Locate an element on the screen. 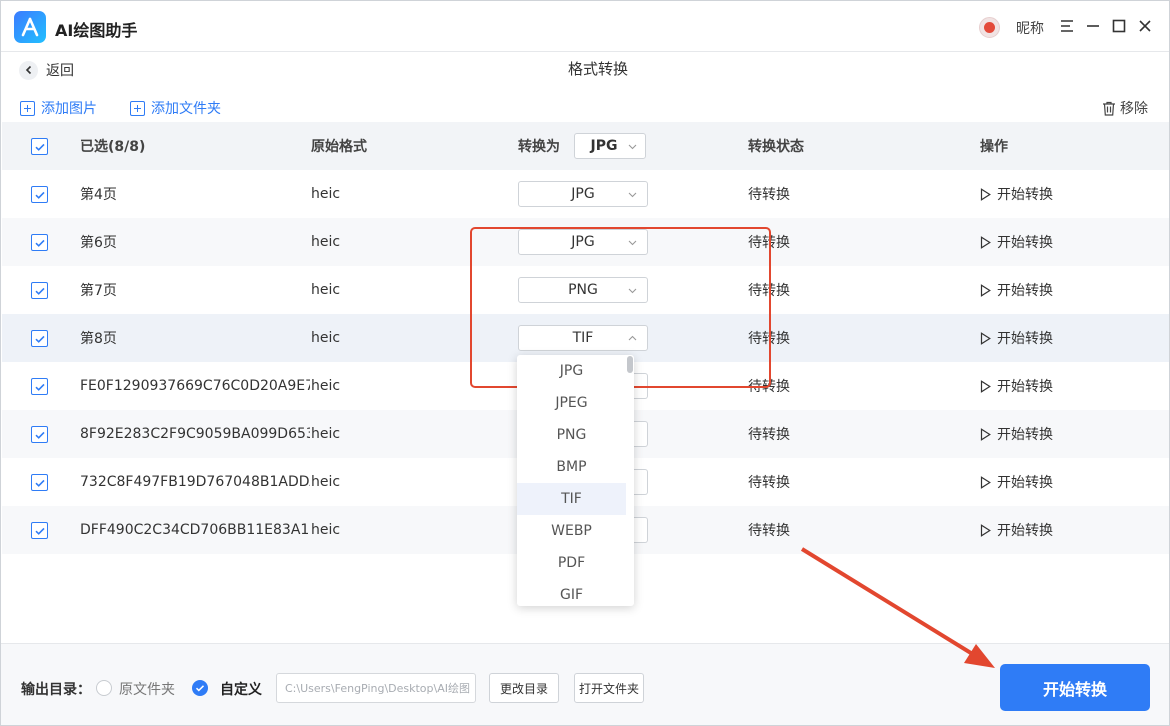  output-path-input: C:\Users\FengPing\Desktop\AI绘图 is located at coordinates (376, 688).